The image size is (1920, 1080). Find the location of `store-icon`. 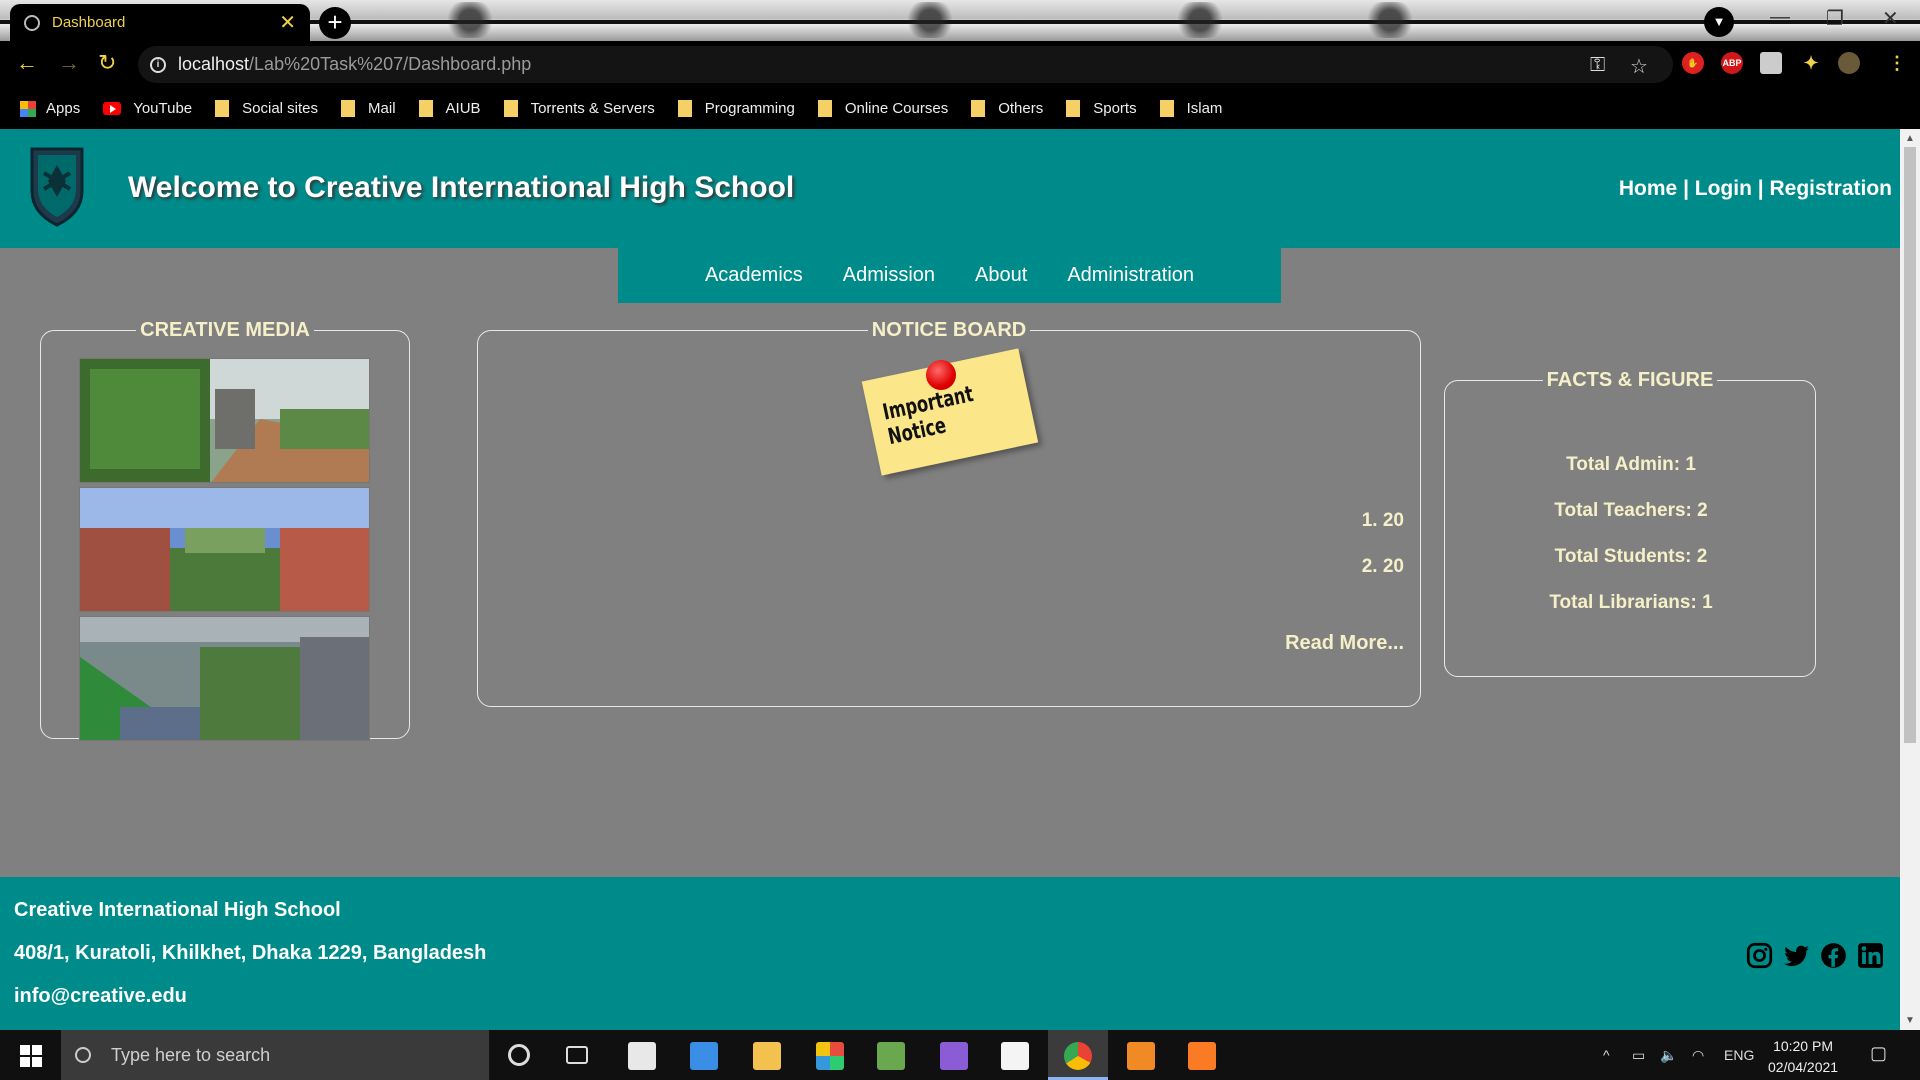

store-icon is located at coordinates (642, 1056).